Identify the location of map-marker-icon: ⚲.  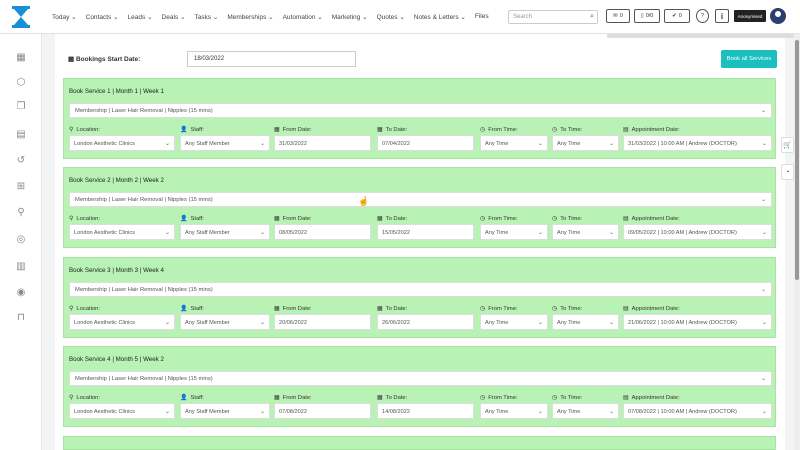
(71, 309).